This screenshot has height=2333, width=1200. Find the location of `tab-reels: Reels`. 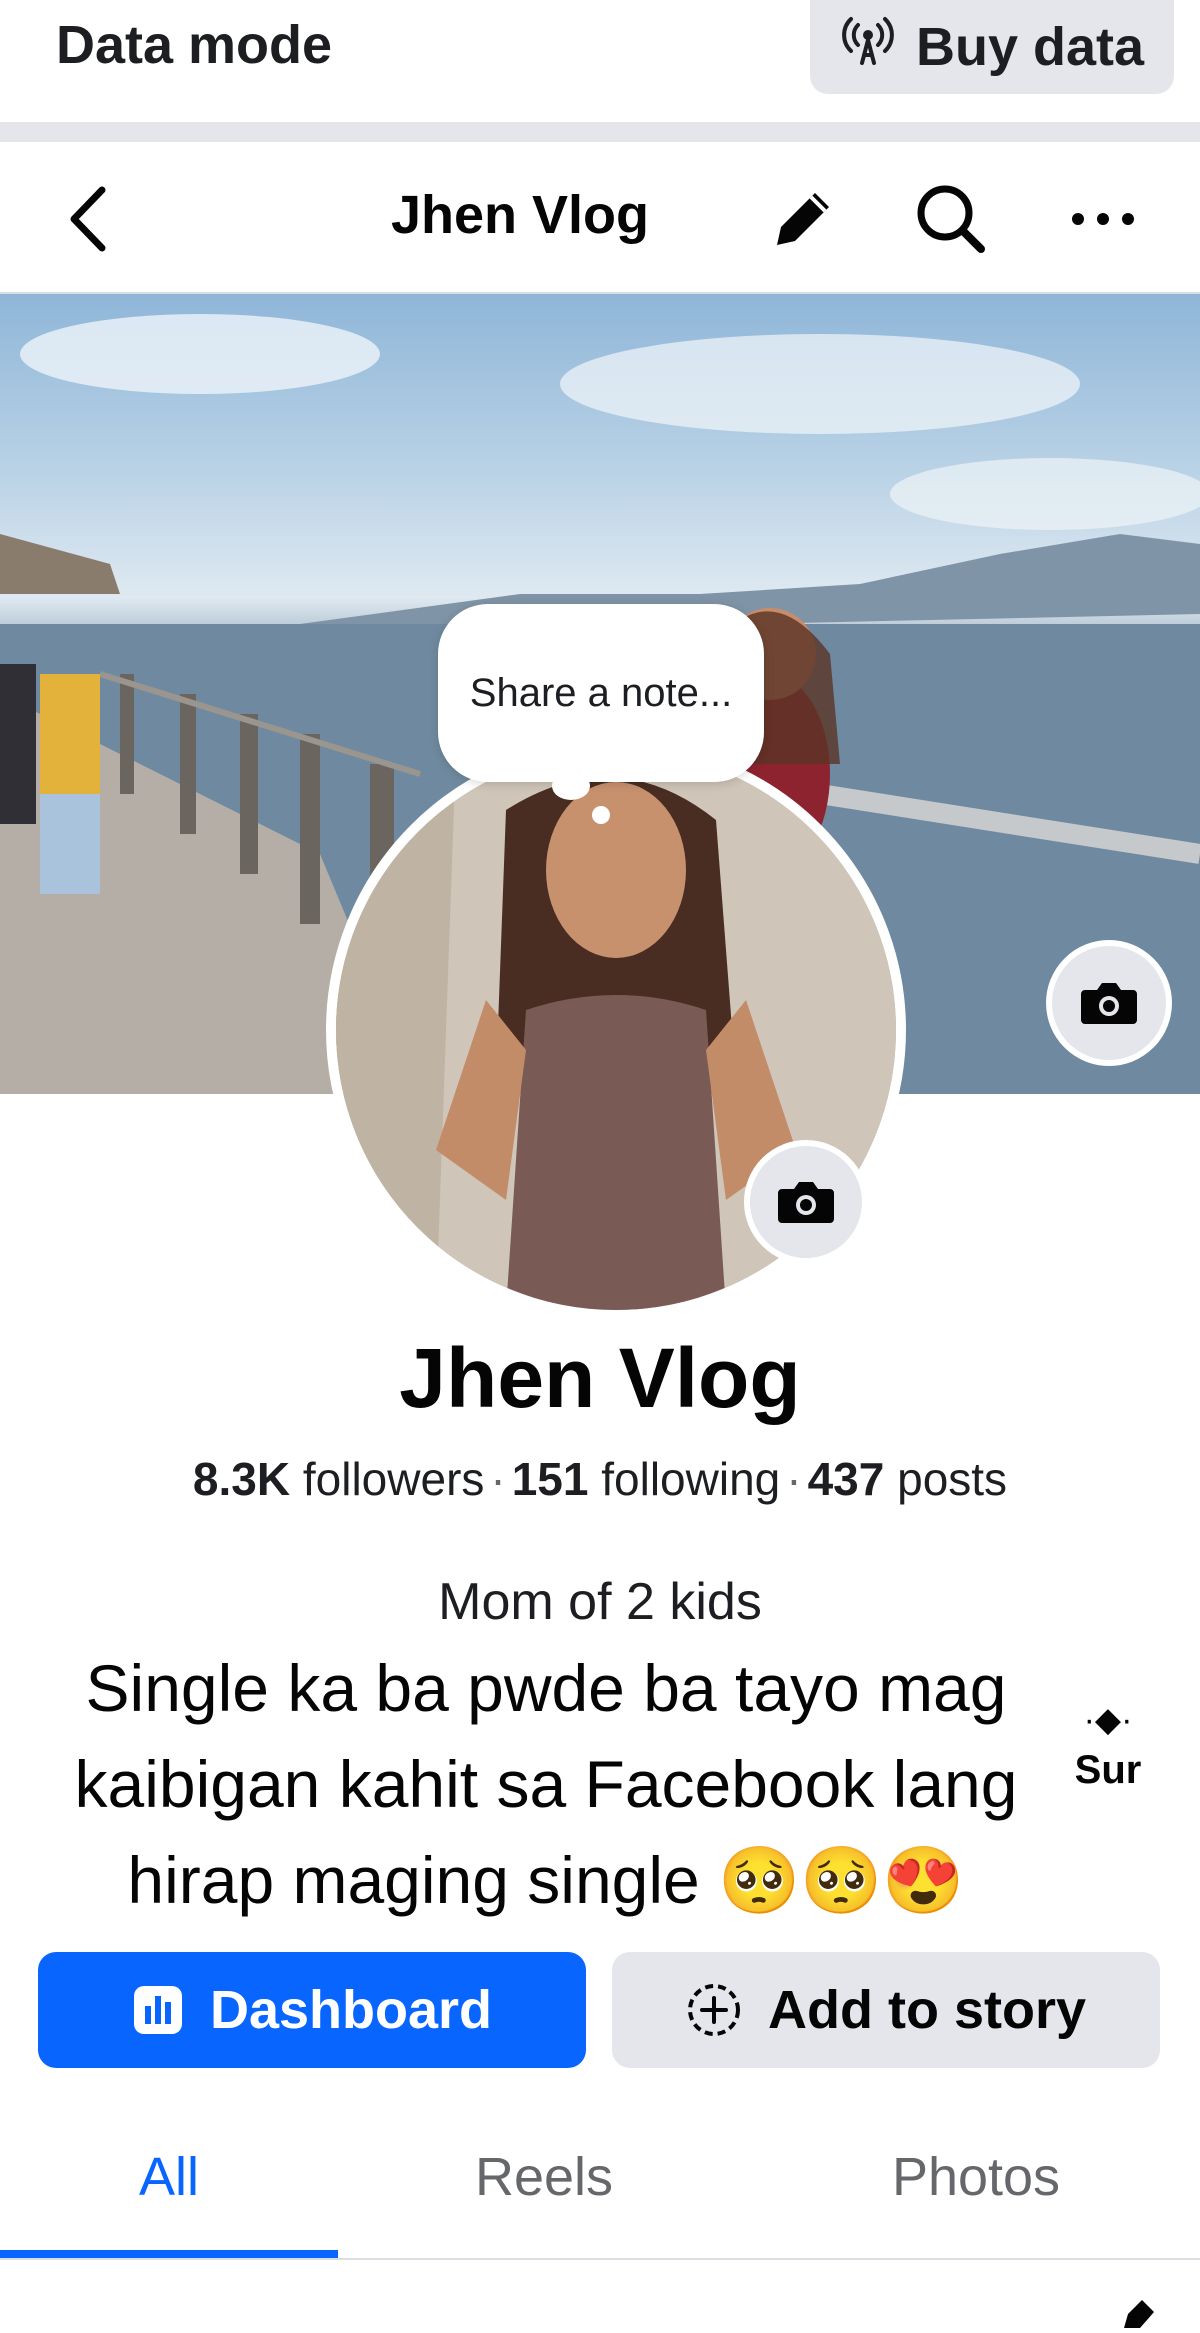

tab-reels: Reels is located at coordinates (544, 2177).